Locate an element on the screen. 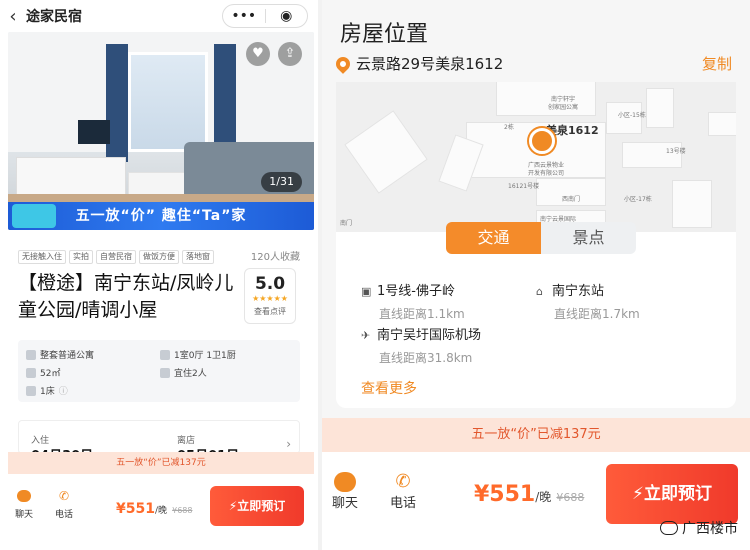 Image resolution: width=750 pixels, height=550 pixels. nearby-tabs: 交通 景点 is located at coordinates (541, 238).